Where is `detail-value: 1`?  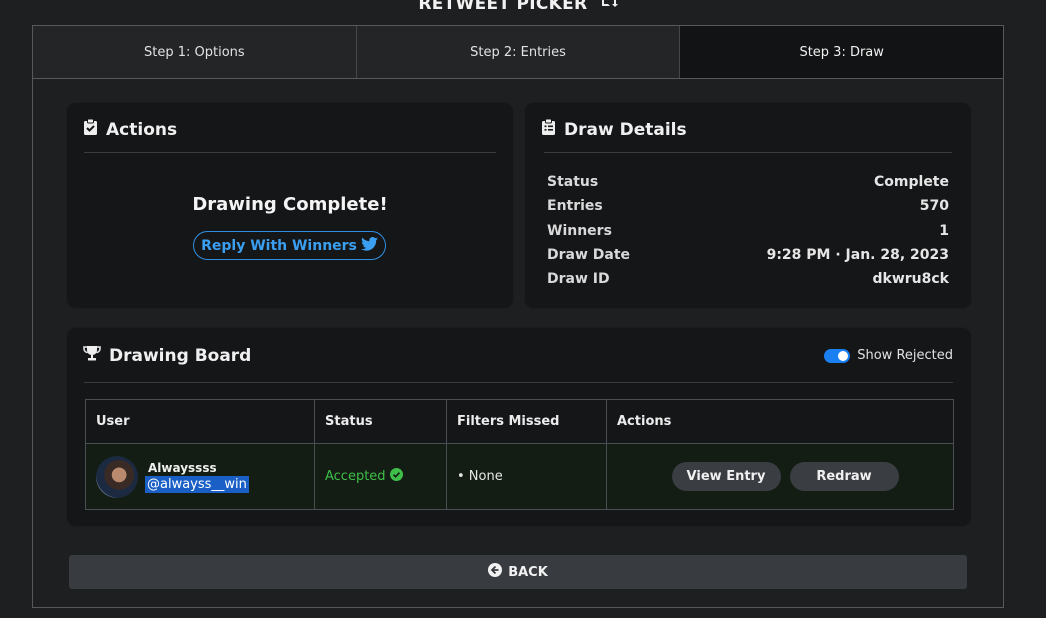
detail-value: 1 is located at coordinates (944, 230).